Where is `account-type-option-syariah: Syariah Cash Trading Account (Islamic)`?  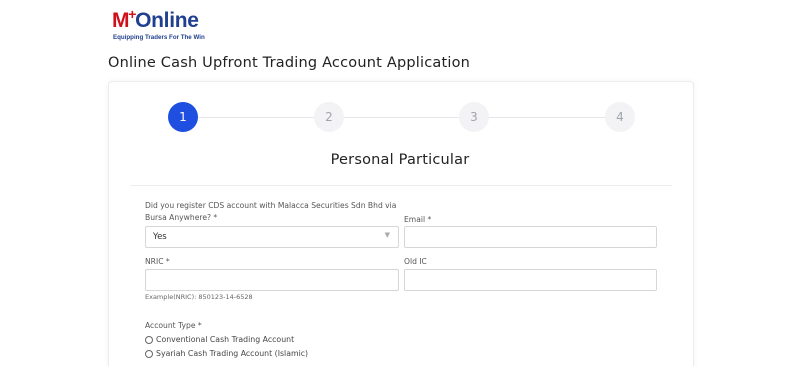 account-type-option-syariah: Syariah Cash Trading Account (Islamic) is located at coordinates (226, 353).